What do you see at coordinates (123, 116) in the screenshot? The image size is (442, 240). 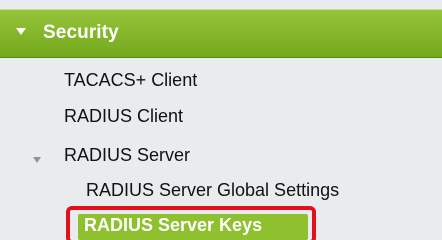 I see `nav-item-radius-client: RADIUS Client` at bounding box center [123, 116].